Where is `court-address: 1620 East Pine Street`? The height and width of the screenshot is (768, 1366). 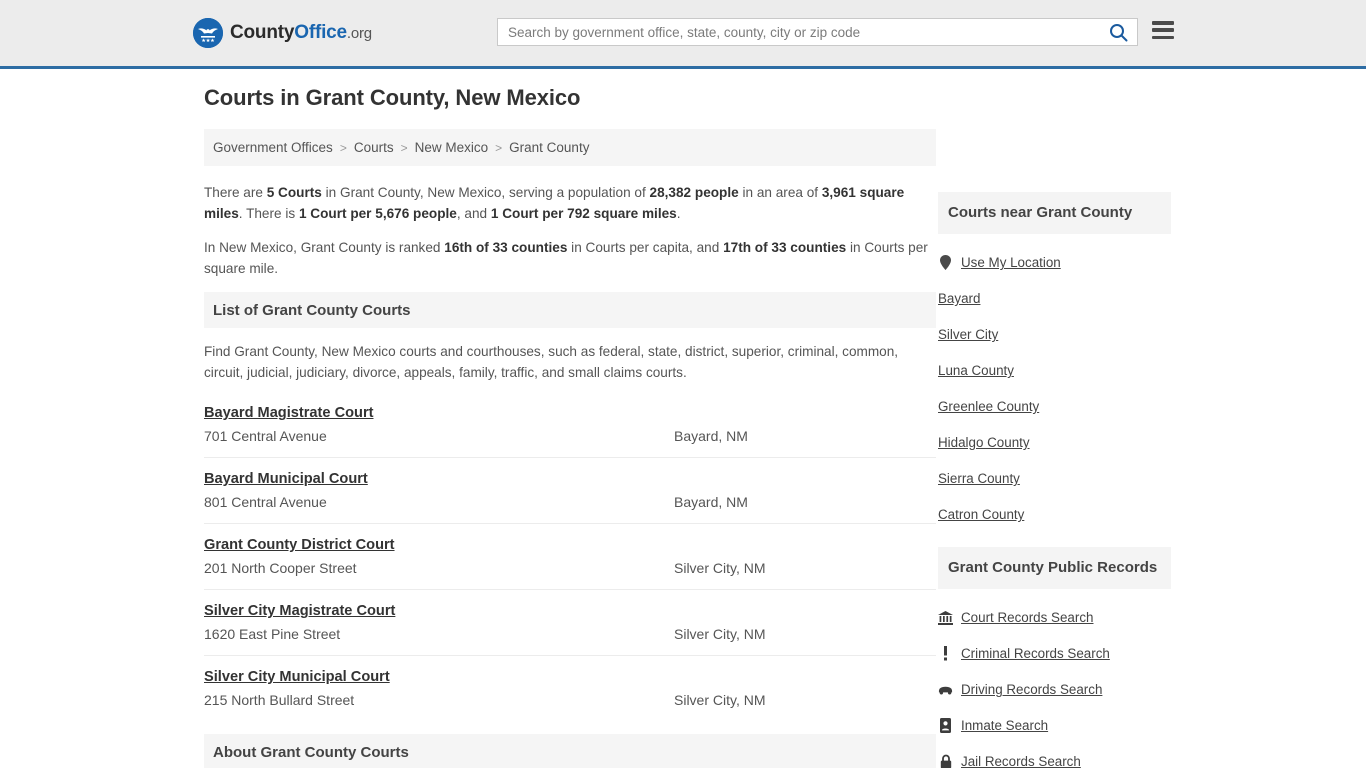
court-address: 1620 East Pine Street is located at coordinates (272, 634).